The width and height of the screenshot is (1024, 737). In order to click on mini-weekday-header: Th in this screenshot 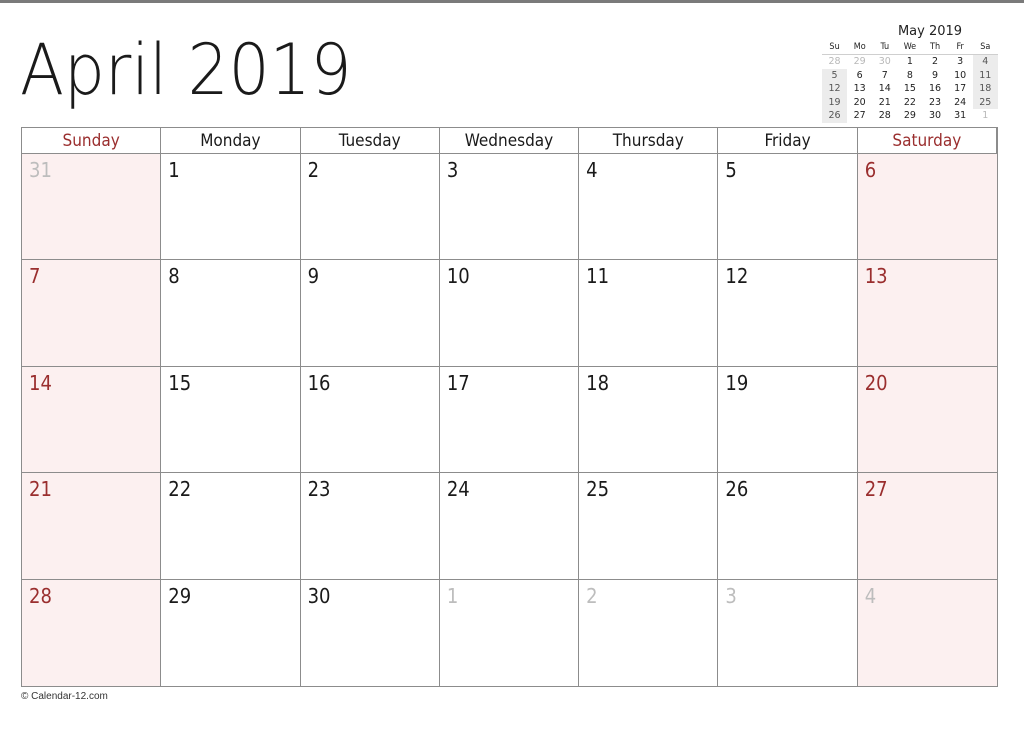, I will do `click(935, 47)`.